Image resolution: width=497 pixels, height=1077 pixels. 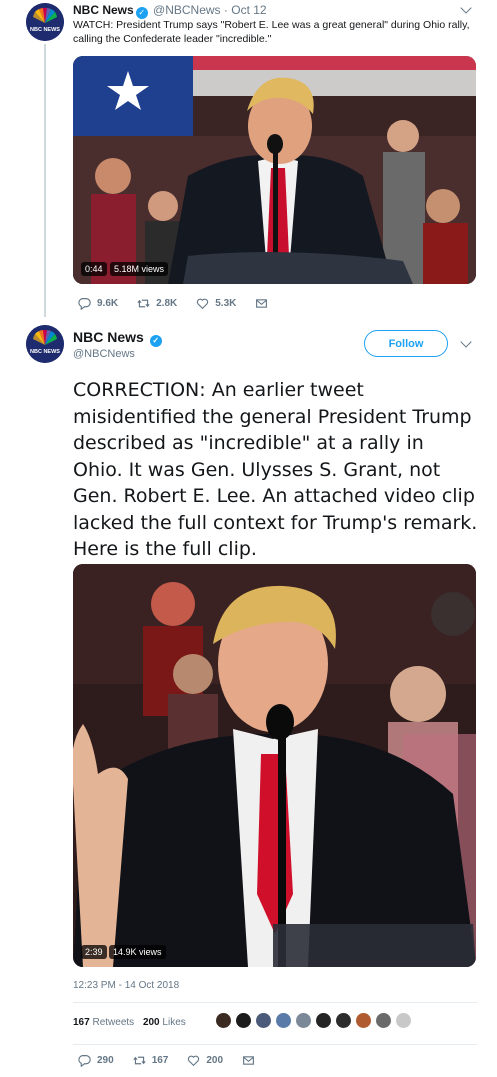 I want to click on likes-stat: 200 Likes, so click(x=164, y=1022).